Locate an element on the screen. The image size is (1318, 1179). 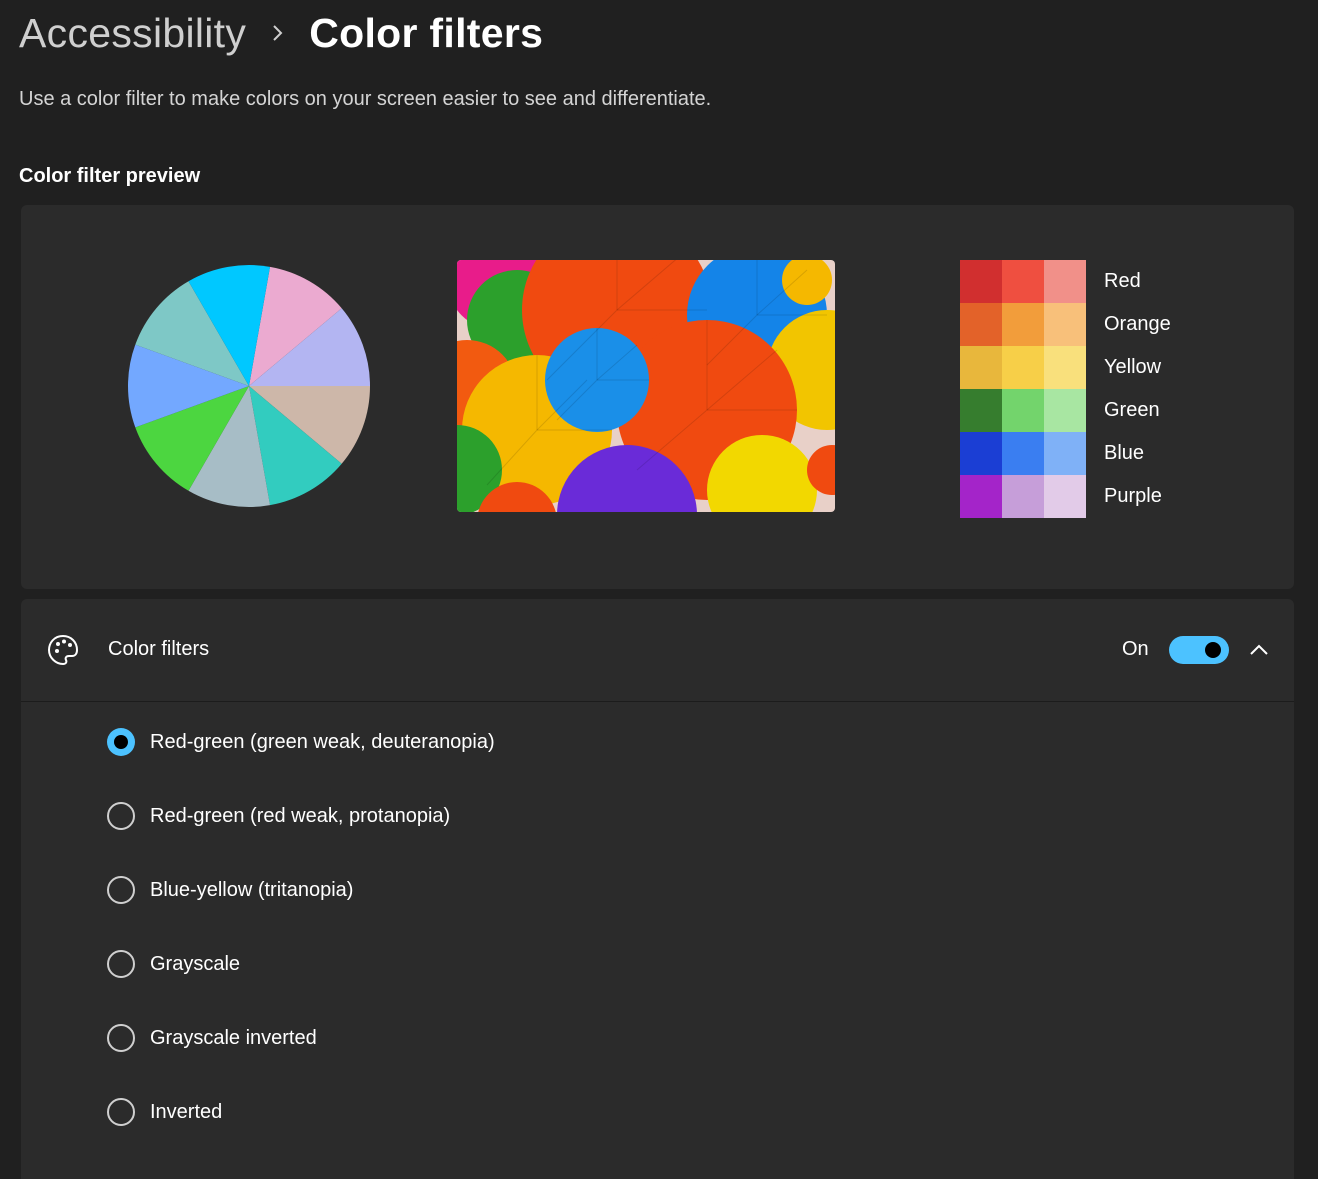
breadcrumb: Accessibility Color filters is located at coordinates (281, 33).